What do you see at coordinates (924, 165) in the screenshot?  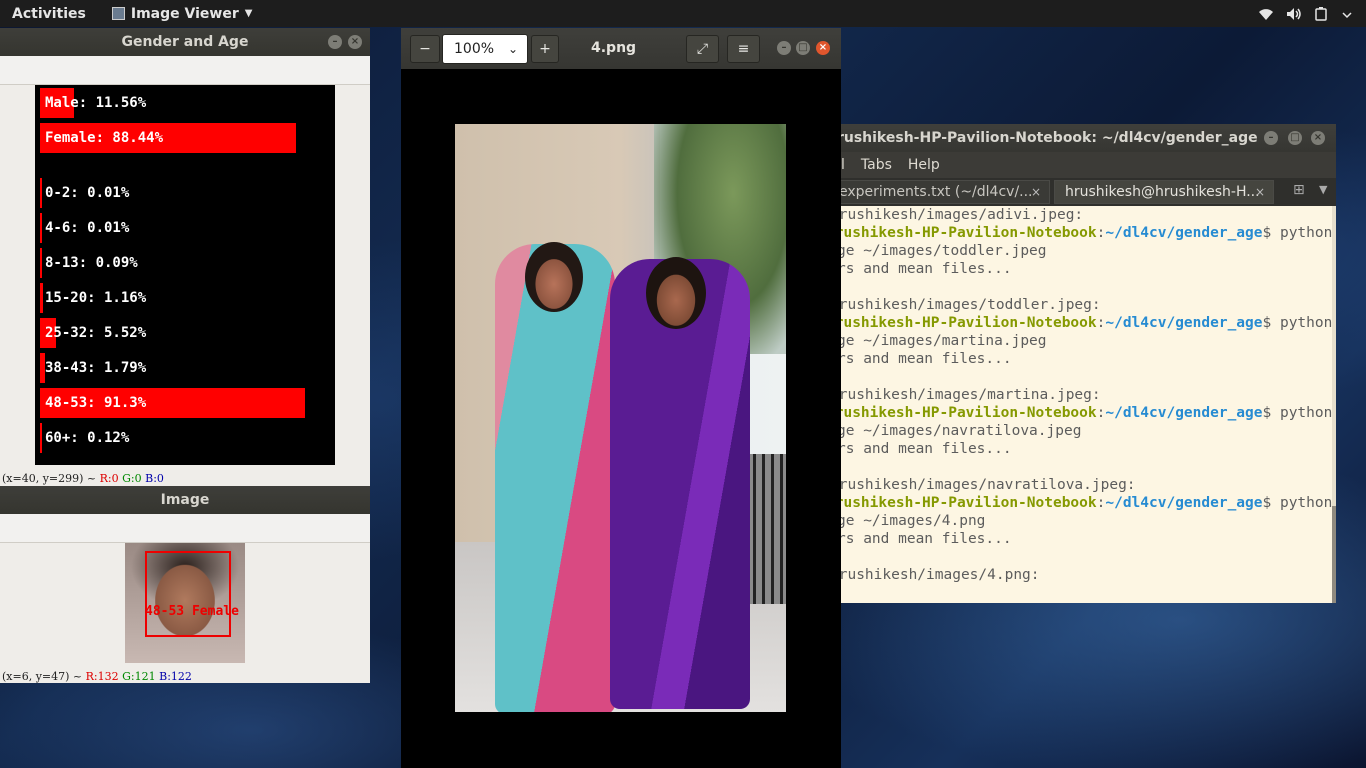 I see `menu-item: Help` at bounding box center [924, 165].